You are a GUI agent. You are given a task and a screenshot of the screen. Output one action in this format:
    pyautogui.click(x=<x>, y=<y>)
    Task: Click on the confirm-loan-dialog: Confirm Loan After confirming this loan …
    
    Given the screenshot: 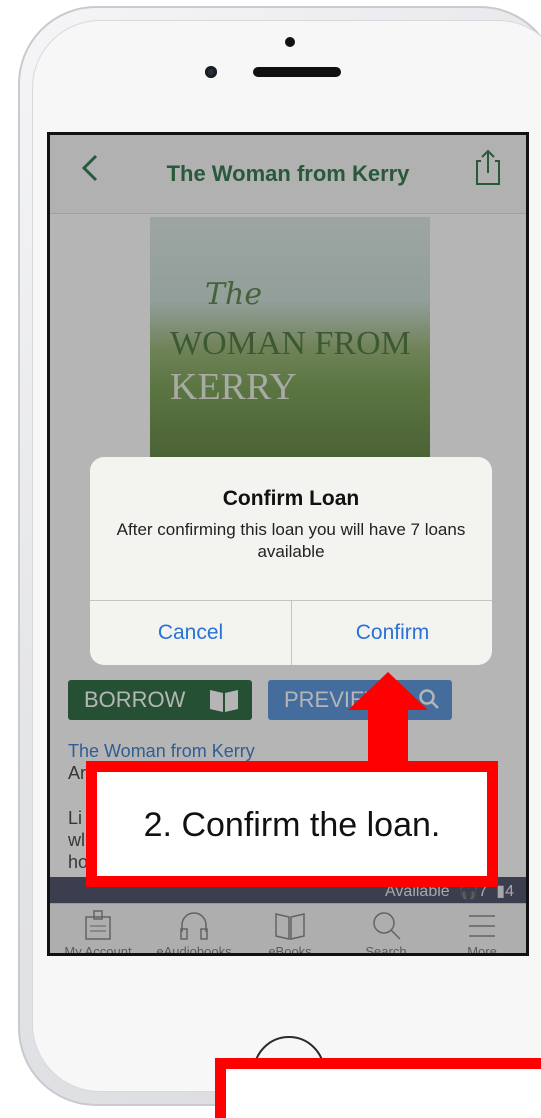 What is the action you would take?
    pyautogui.click(x=291, y=561)
    